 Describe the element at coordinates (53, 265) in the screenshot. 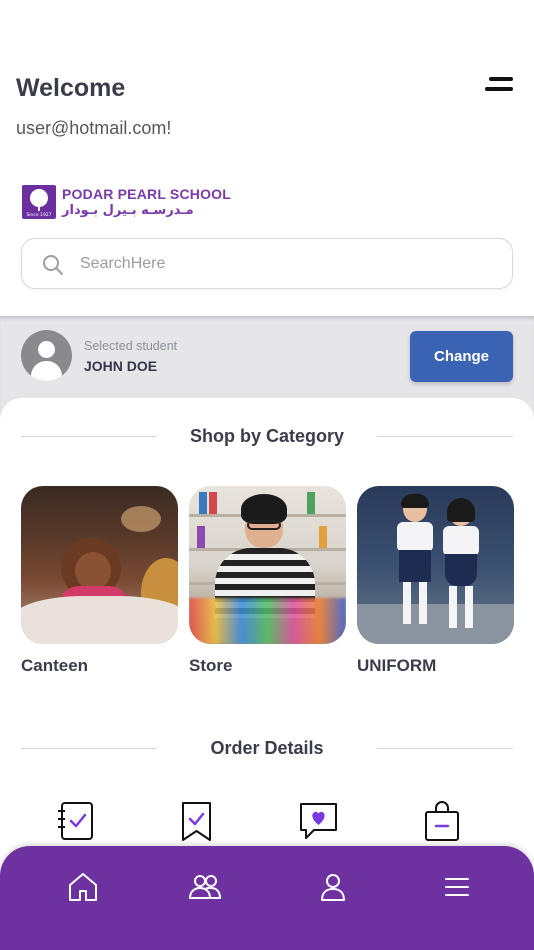

I see `search-icon` at that location.